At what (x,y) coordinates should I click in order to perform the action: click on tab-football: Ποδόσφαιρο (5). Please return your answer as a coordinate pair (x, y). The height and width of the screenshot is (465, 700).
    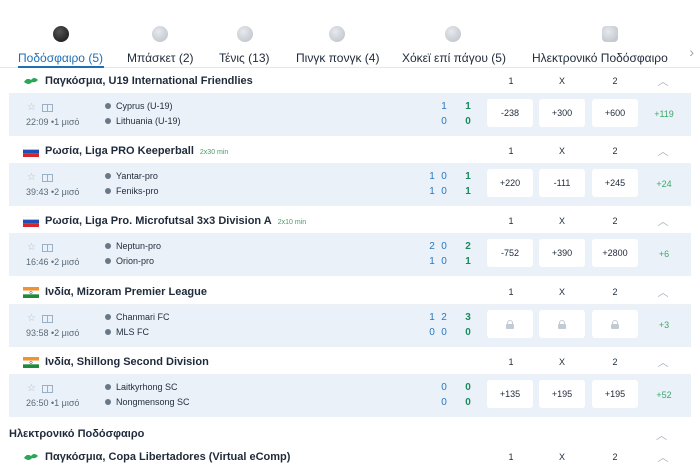
    Looking at the image, I should click on (61, 46).